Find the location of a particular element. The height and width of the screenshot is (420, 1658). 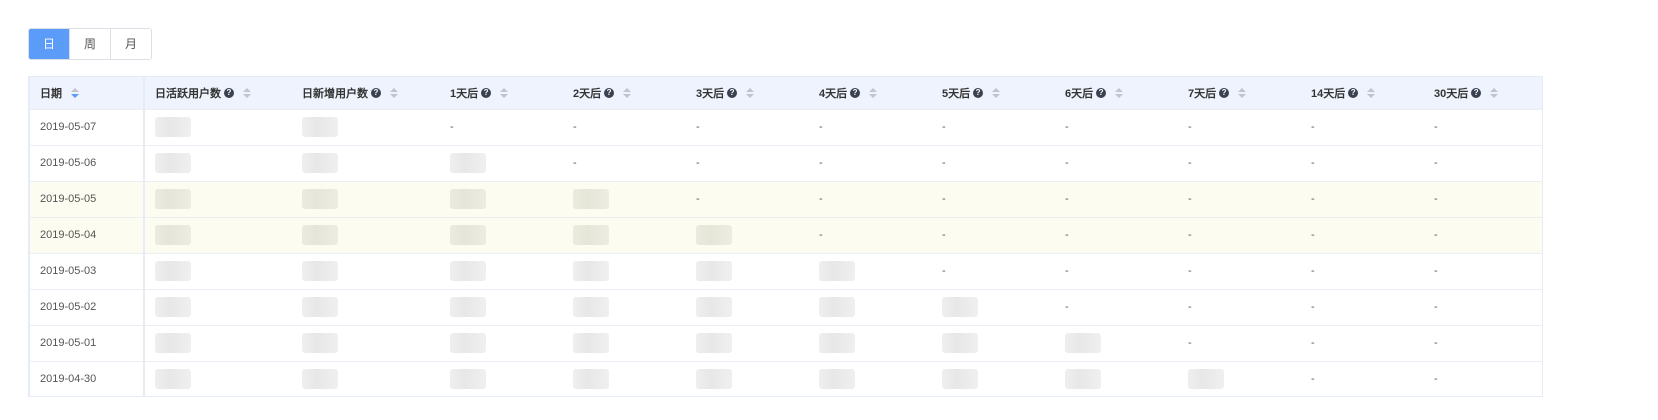

column-header: 2天后? is located at coordinates (624, 93).